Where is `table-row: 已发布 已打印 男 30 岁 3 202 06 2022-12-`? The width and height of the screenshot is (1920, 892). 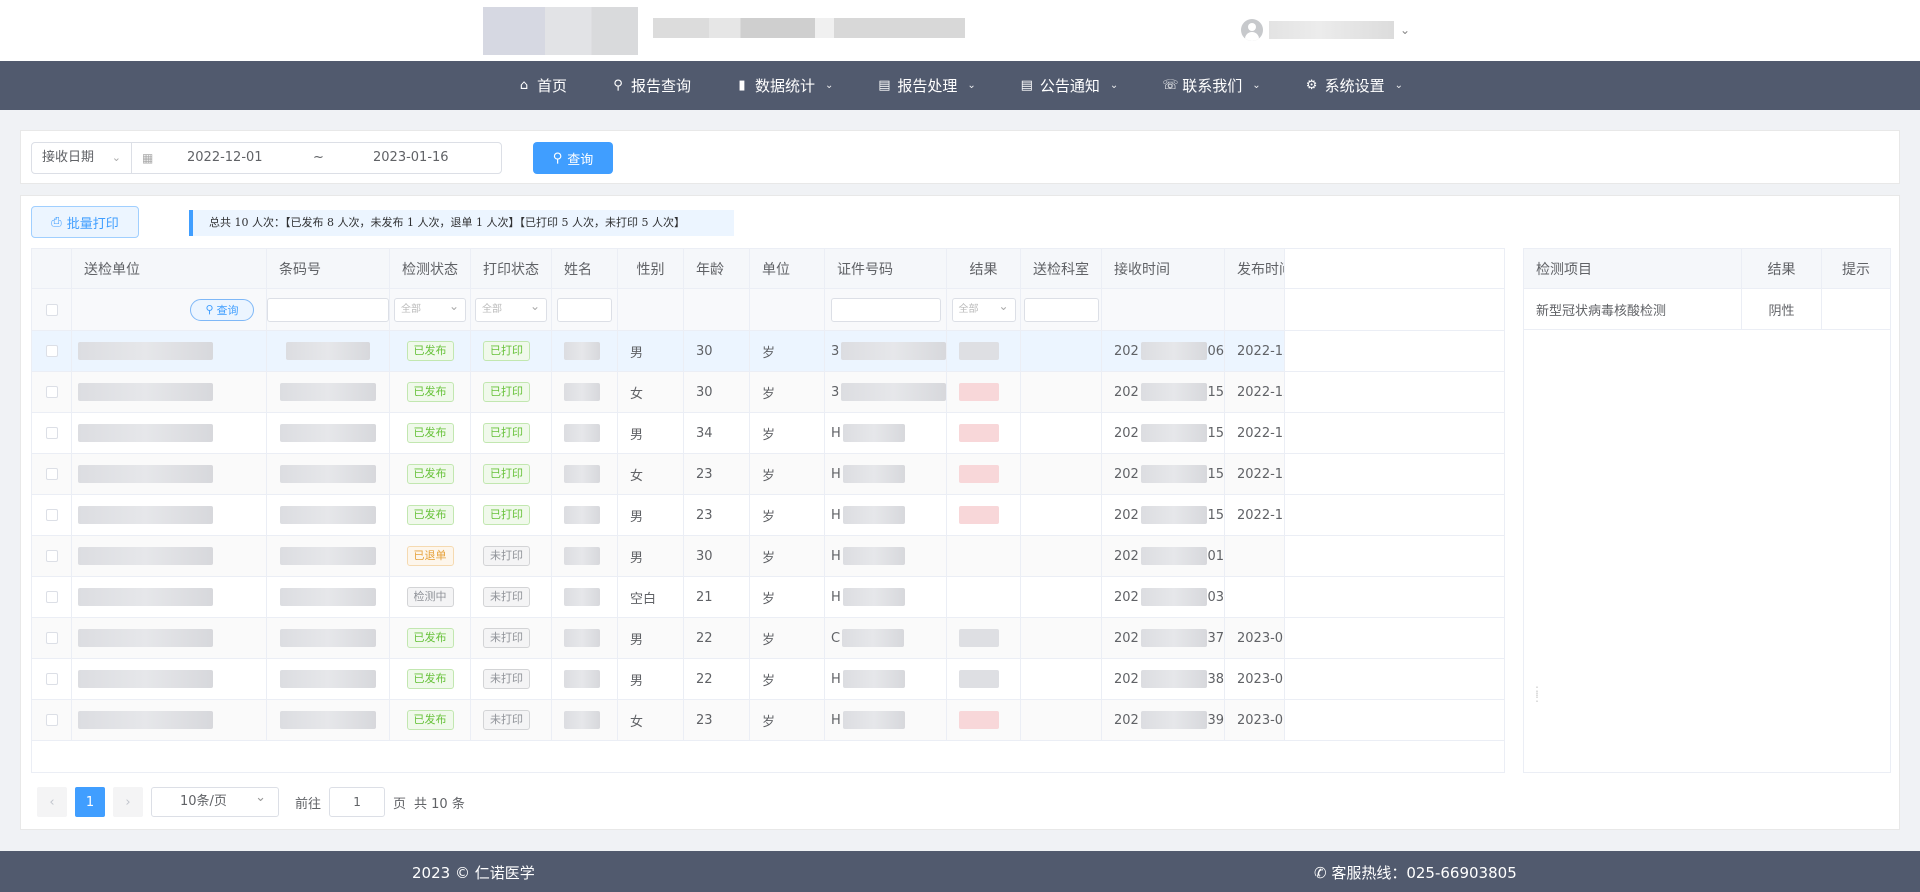 table-row: 已发布 已打印 男 30 岁 3 202 06 2022-12- is located at coordinates (768, 351).